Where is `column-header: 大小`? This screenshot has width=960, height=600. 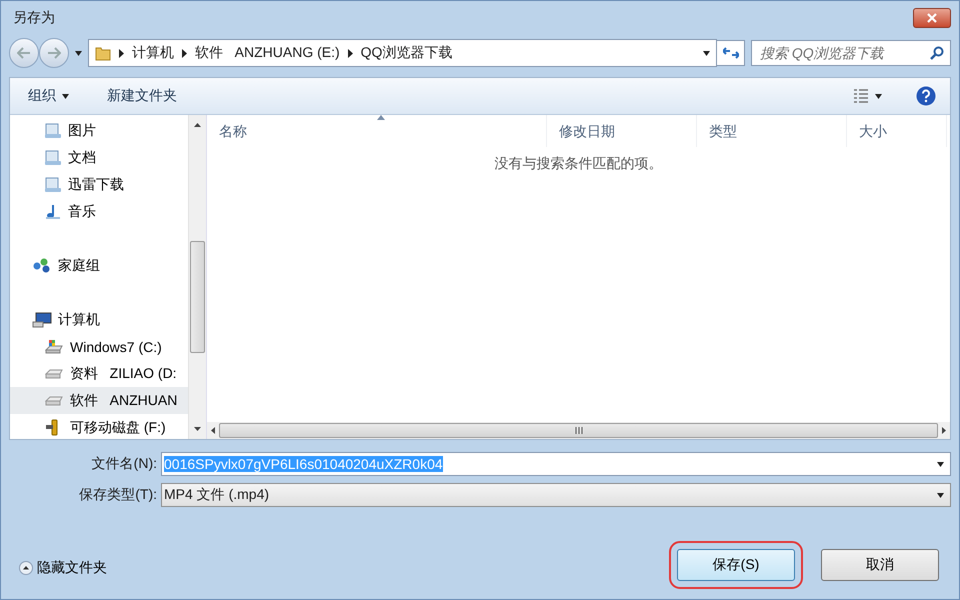 column-header: 大小 is located at coordinates (897, 131).